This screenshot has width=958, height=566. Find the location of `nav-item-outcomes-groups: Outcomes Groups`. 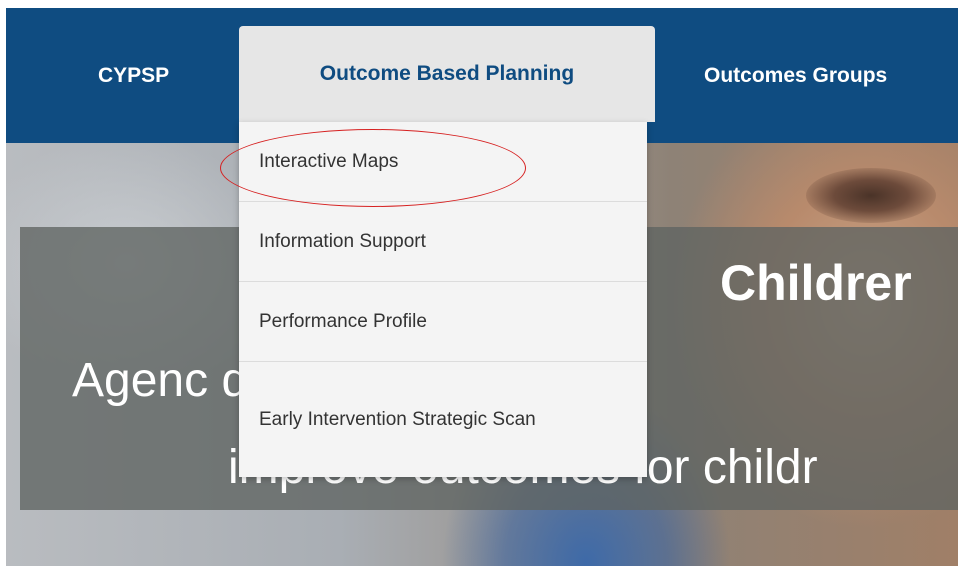

nav-item-outcomes-groups: Outcomes Groups is located at coordinates (795, 75).